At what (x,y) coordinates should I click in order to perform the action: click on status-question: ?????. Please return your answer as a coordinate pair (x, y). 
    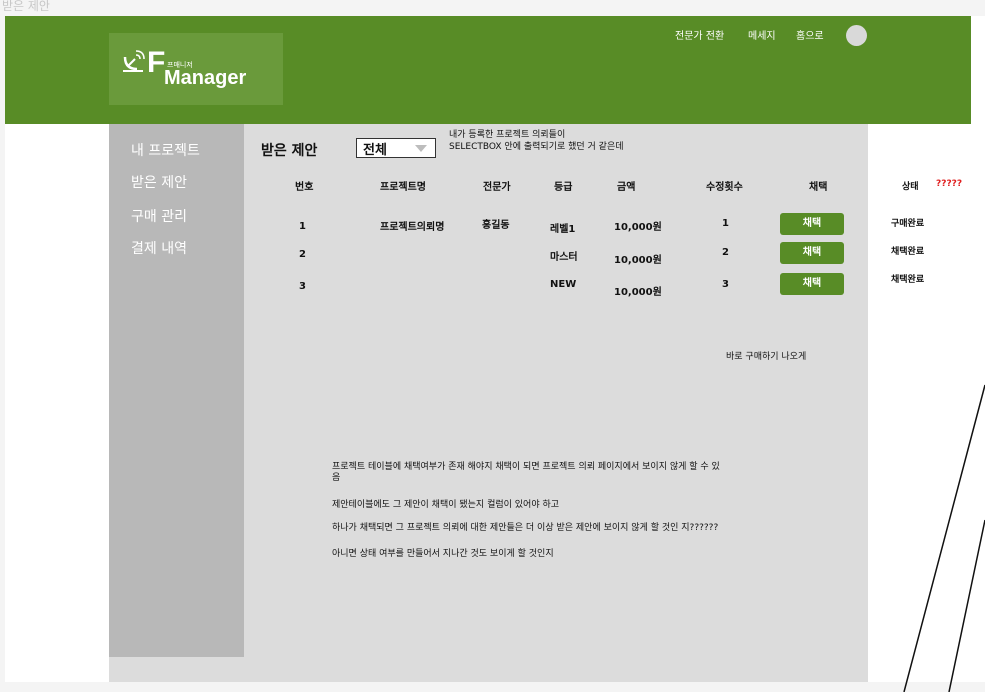
    Looking at the image, I should click on (949, 184).